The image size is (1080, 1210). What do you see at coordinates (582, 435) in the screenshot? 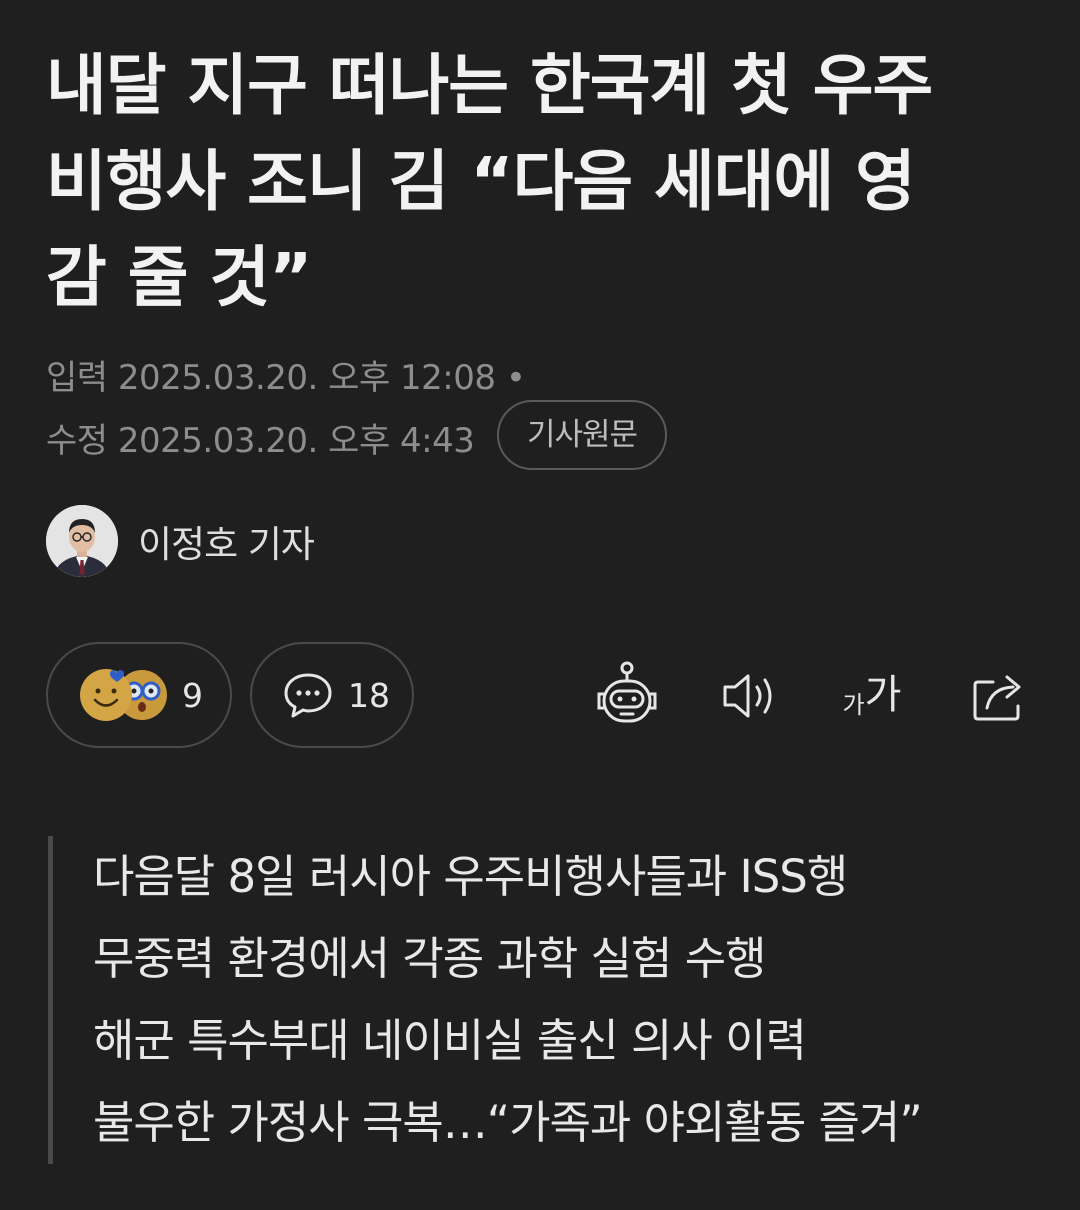
I see `original-article-button: 기사원문` at bounding box center [582, 435].